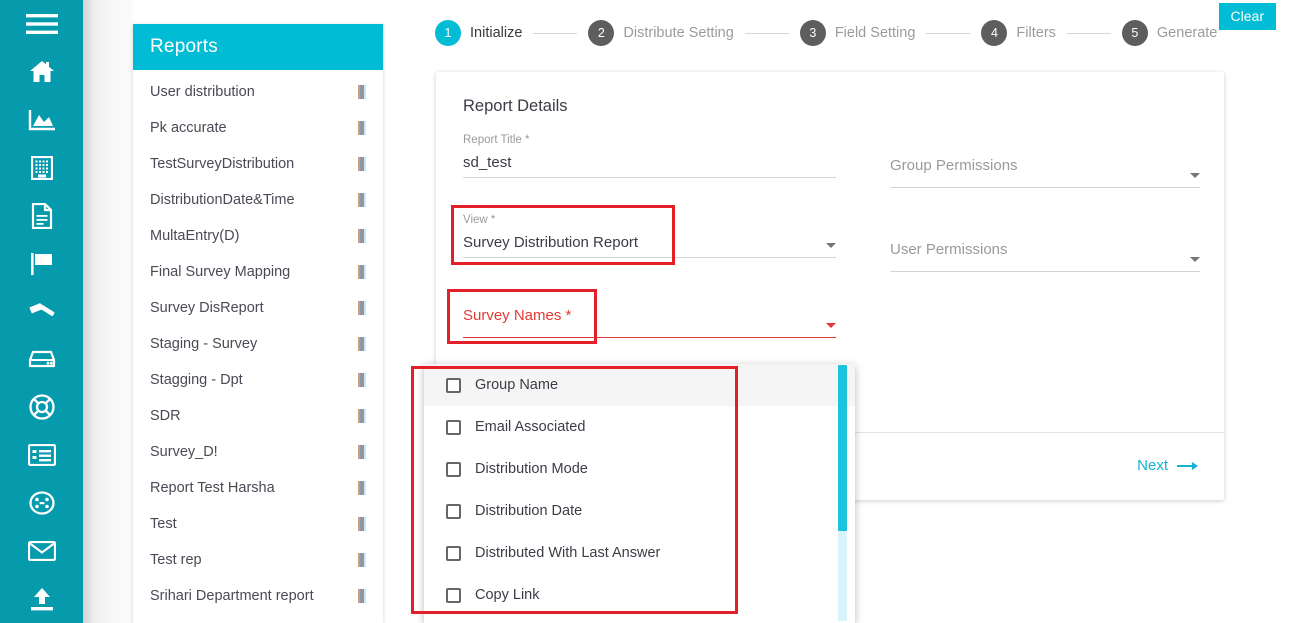  What do you see at coordinates (661, 33) in the screenshot?
I see `stepper-step: 2 Distribute Setting` at bounding box center [661, 33].